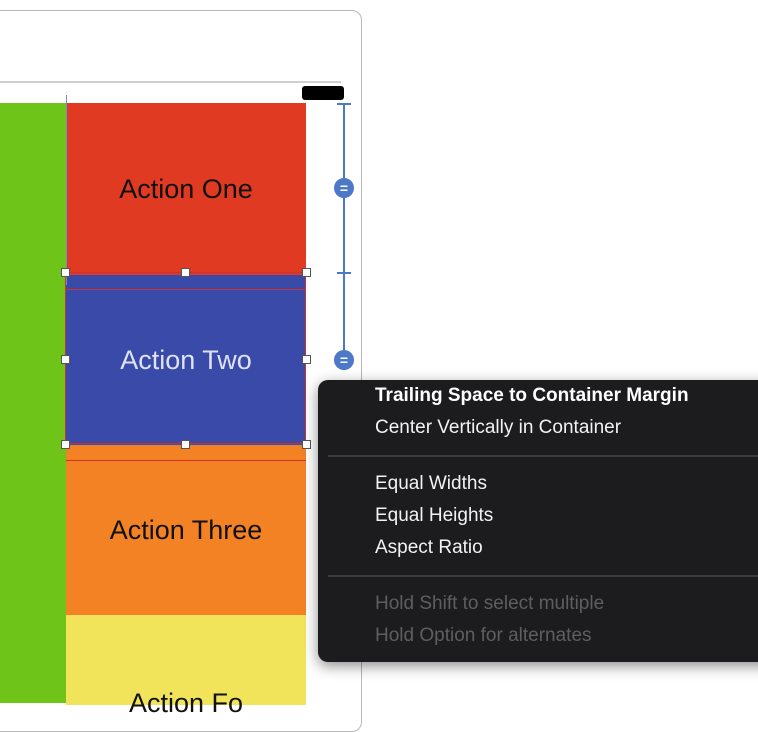  Describe the element at coordinates (65, 444) in the screenshot. I see `resize-handle-bottom-left` at that location.